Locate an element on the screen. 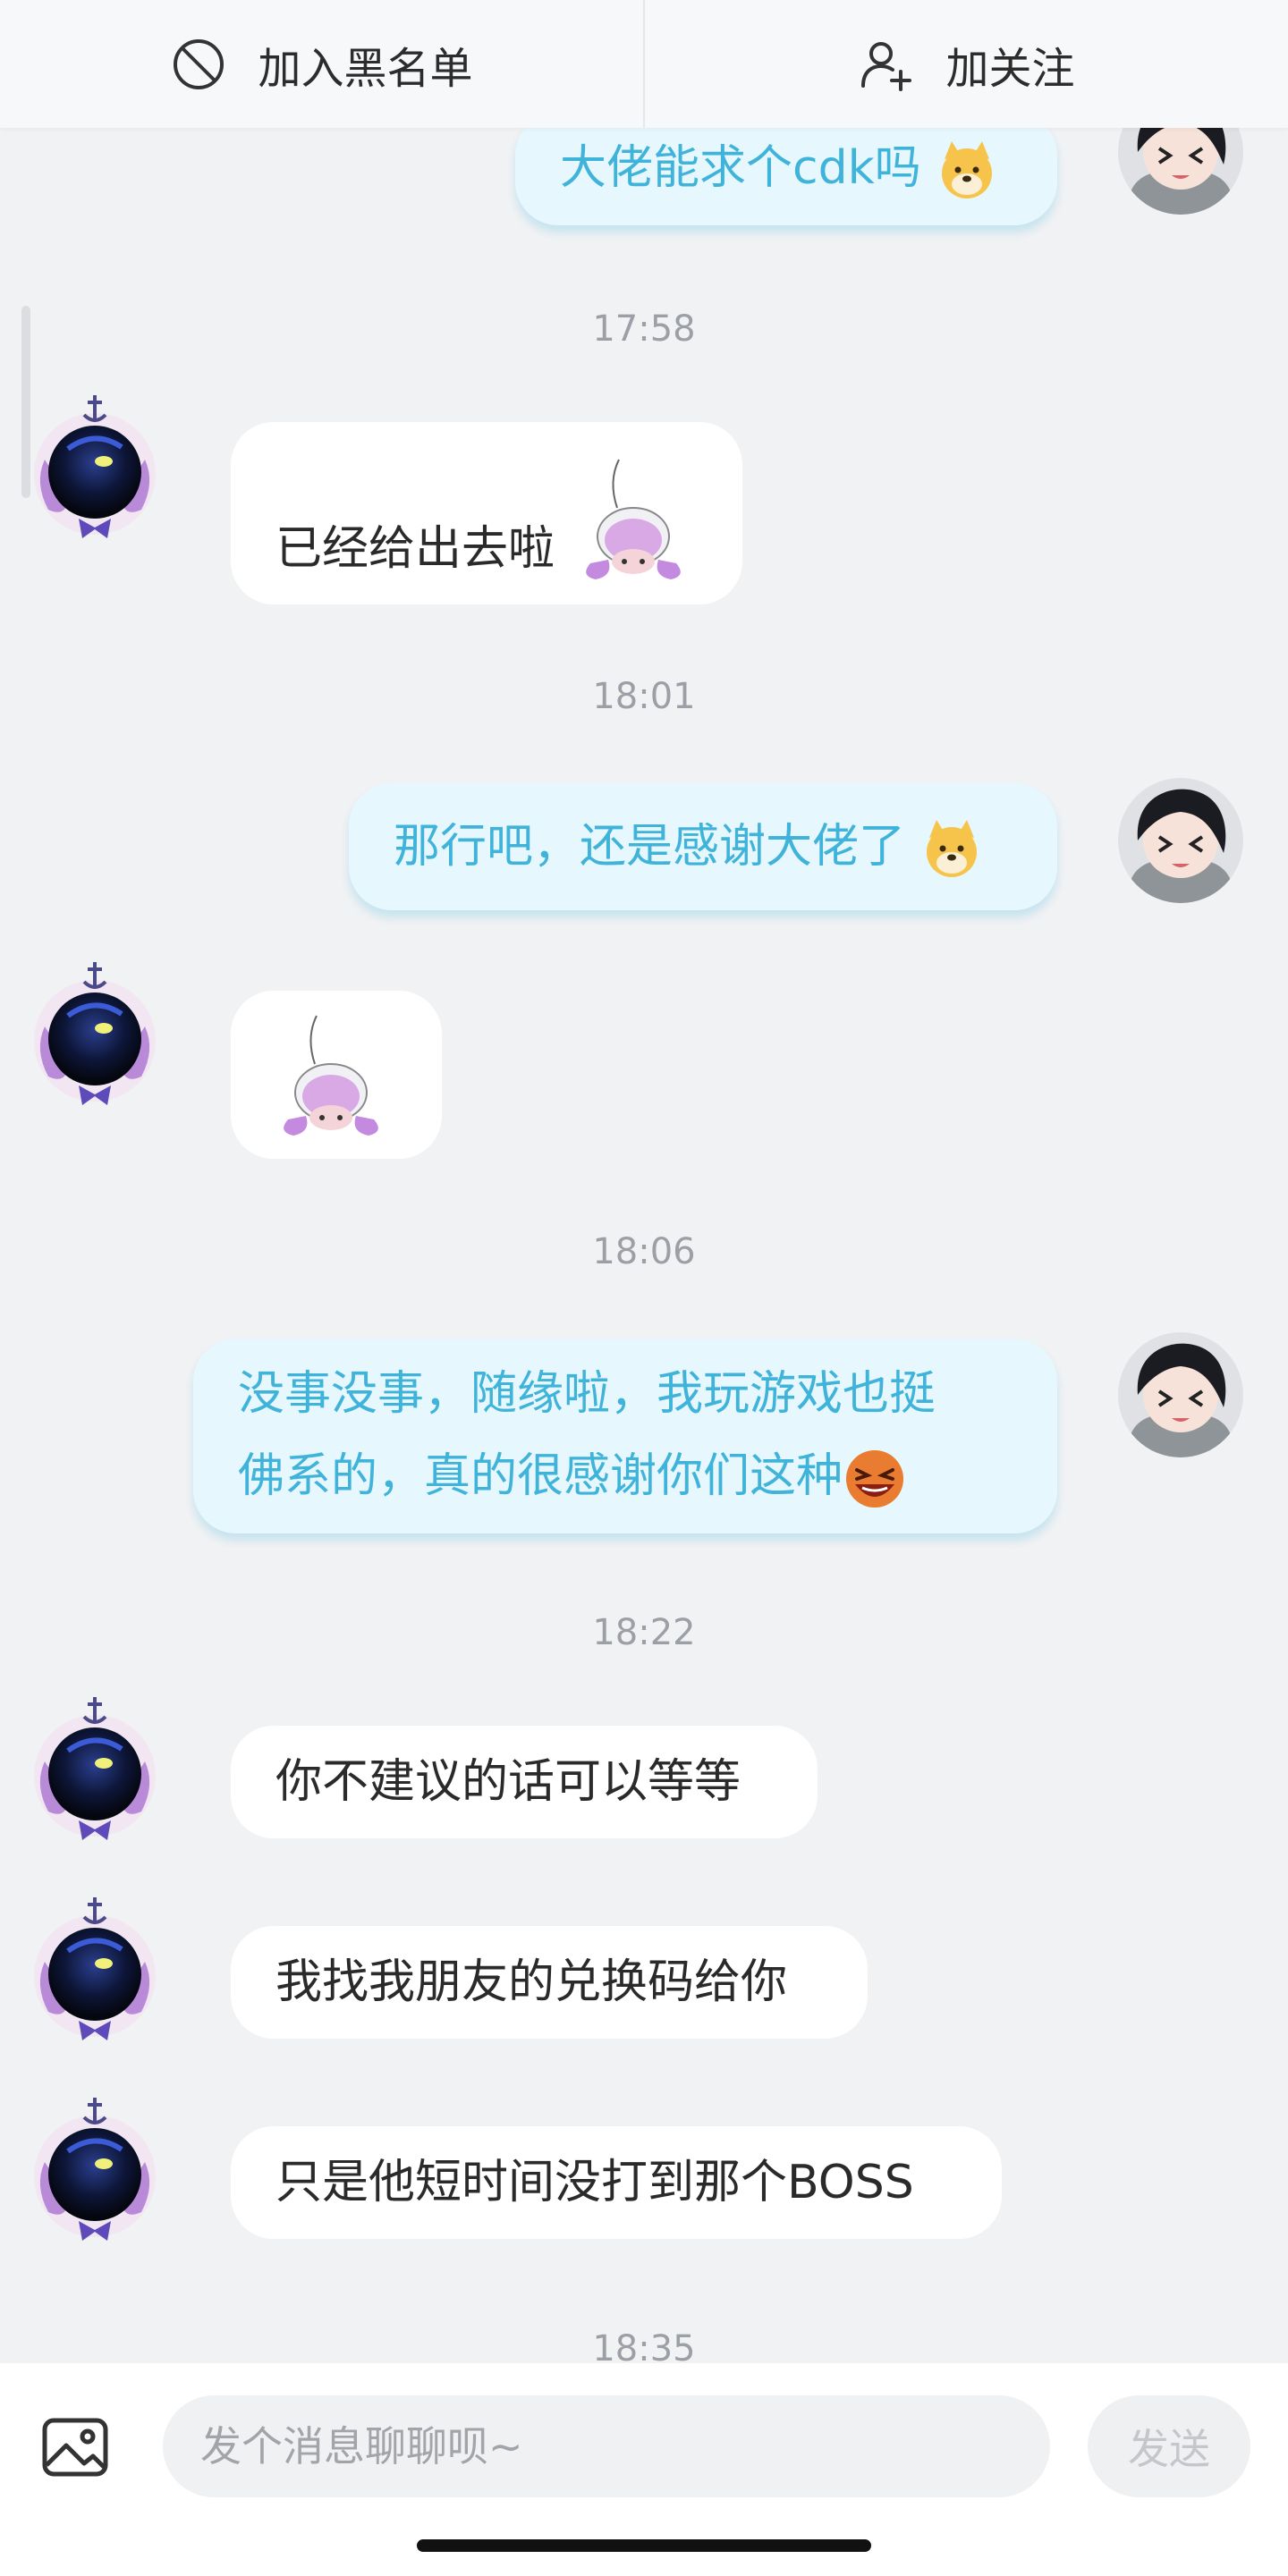 The image size is (1288, 2576). timestamp: 18:22 is located at coordinates (644, 1632).